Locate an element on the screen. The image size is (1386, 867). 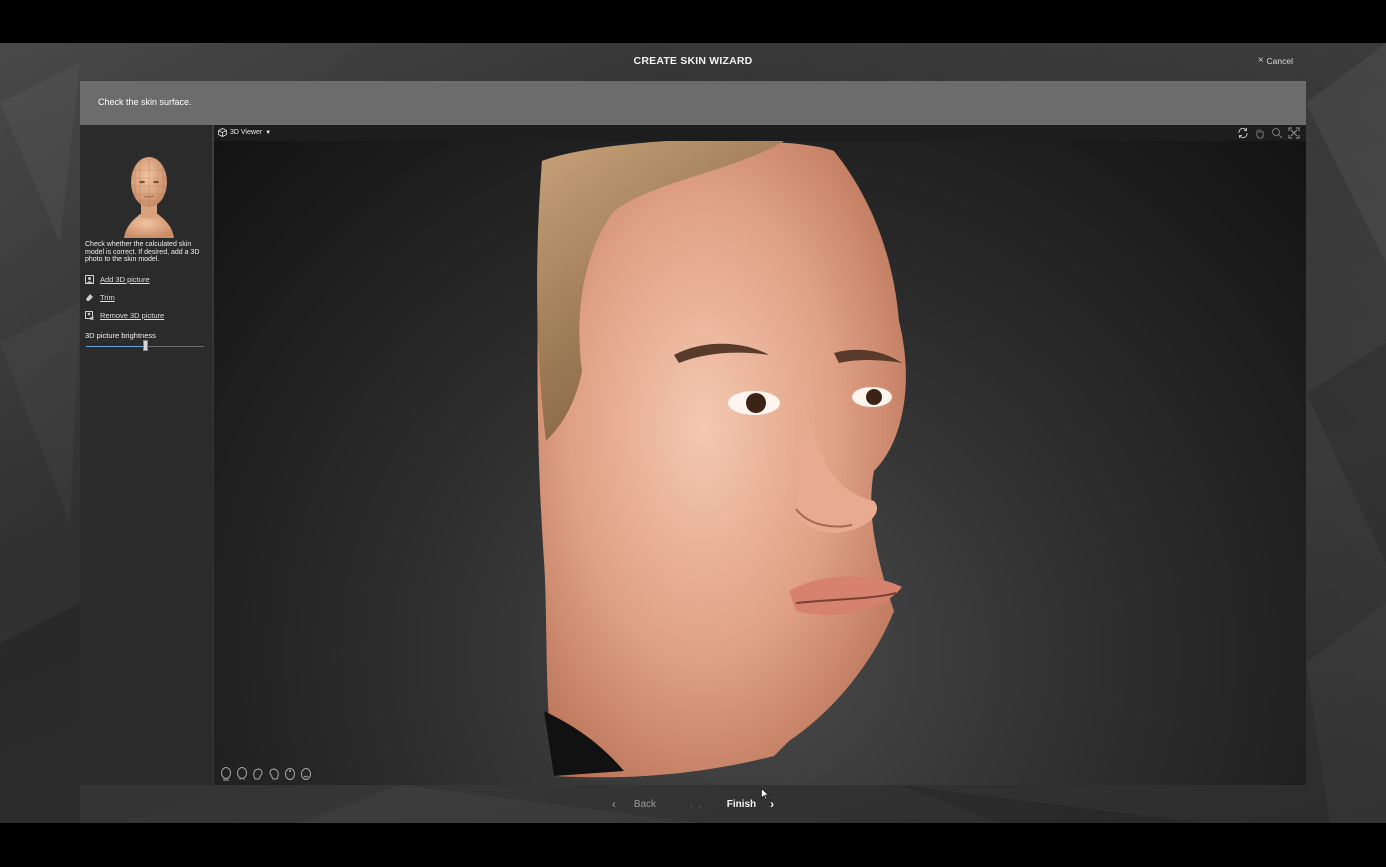
viewer-mode-select: 3D Viewer ▼ is located at coordinates (244, 132).